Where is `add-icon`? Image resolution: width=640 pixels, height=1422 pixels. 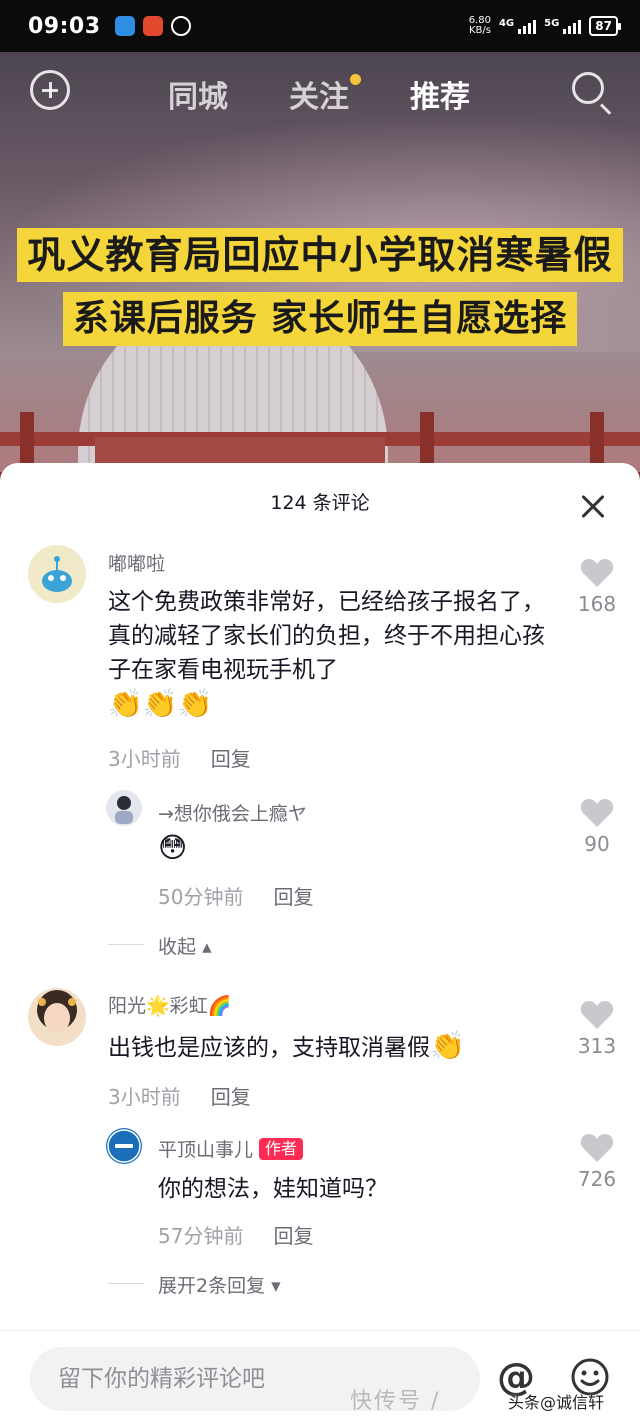 add-icon is located at coordinates (50, 90).